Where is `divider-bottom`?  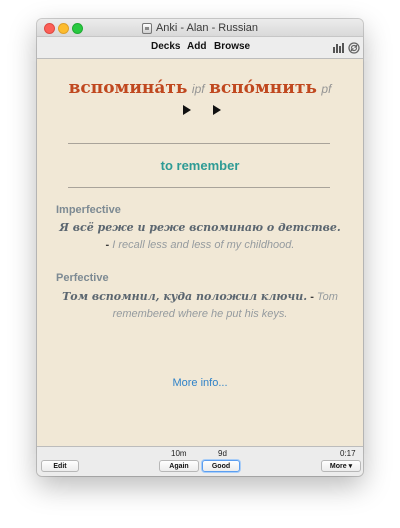 divider-bottom is located at coordinates (199, 187).